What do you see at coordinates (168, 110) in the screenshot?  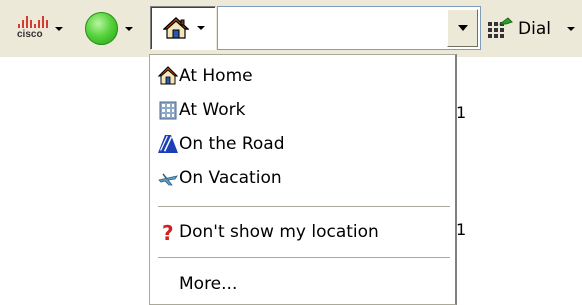 I see `office-building-icon` at bounding box center [168, 110].